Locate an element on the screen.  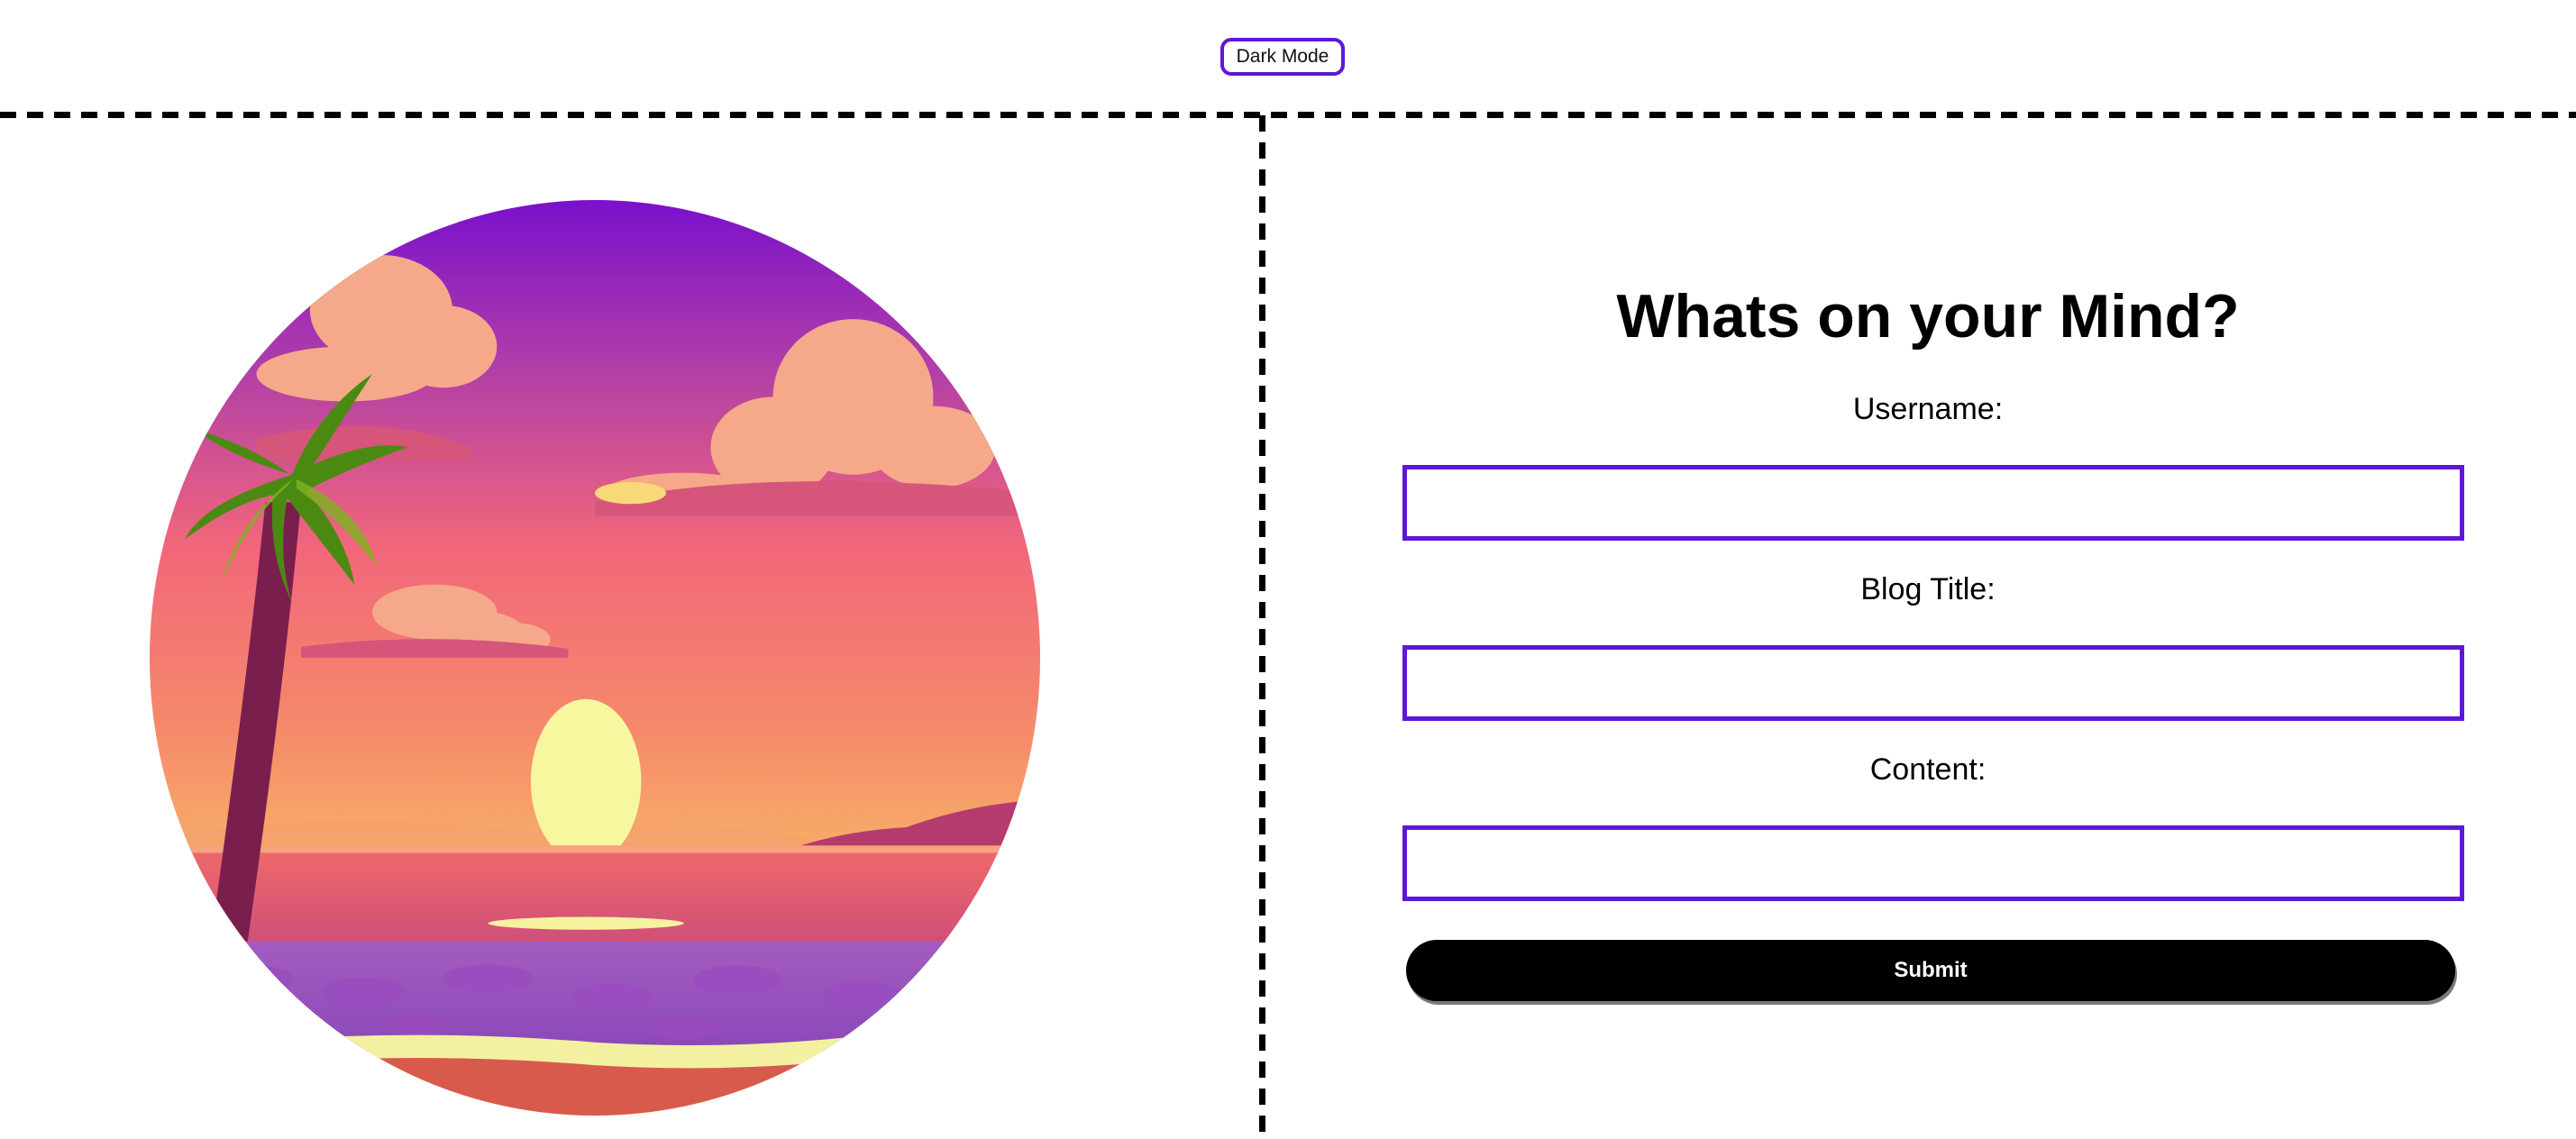
dark-mode-button: Dark Mode is located at coordinates (1282, 57).